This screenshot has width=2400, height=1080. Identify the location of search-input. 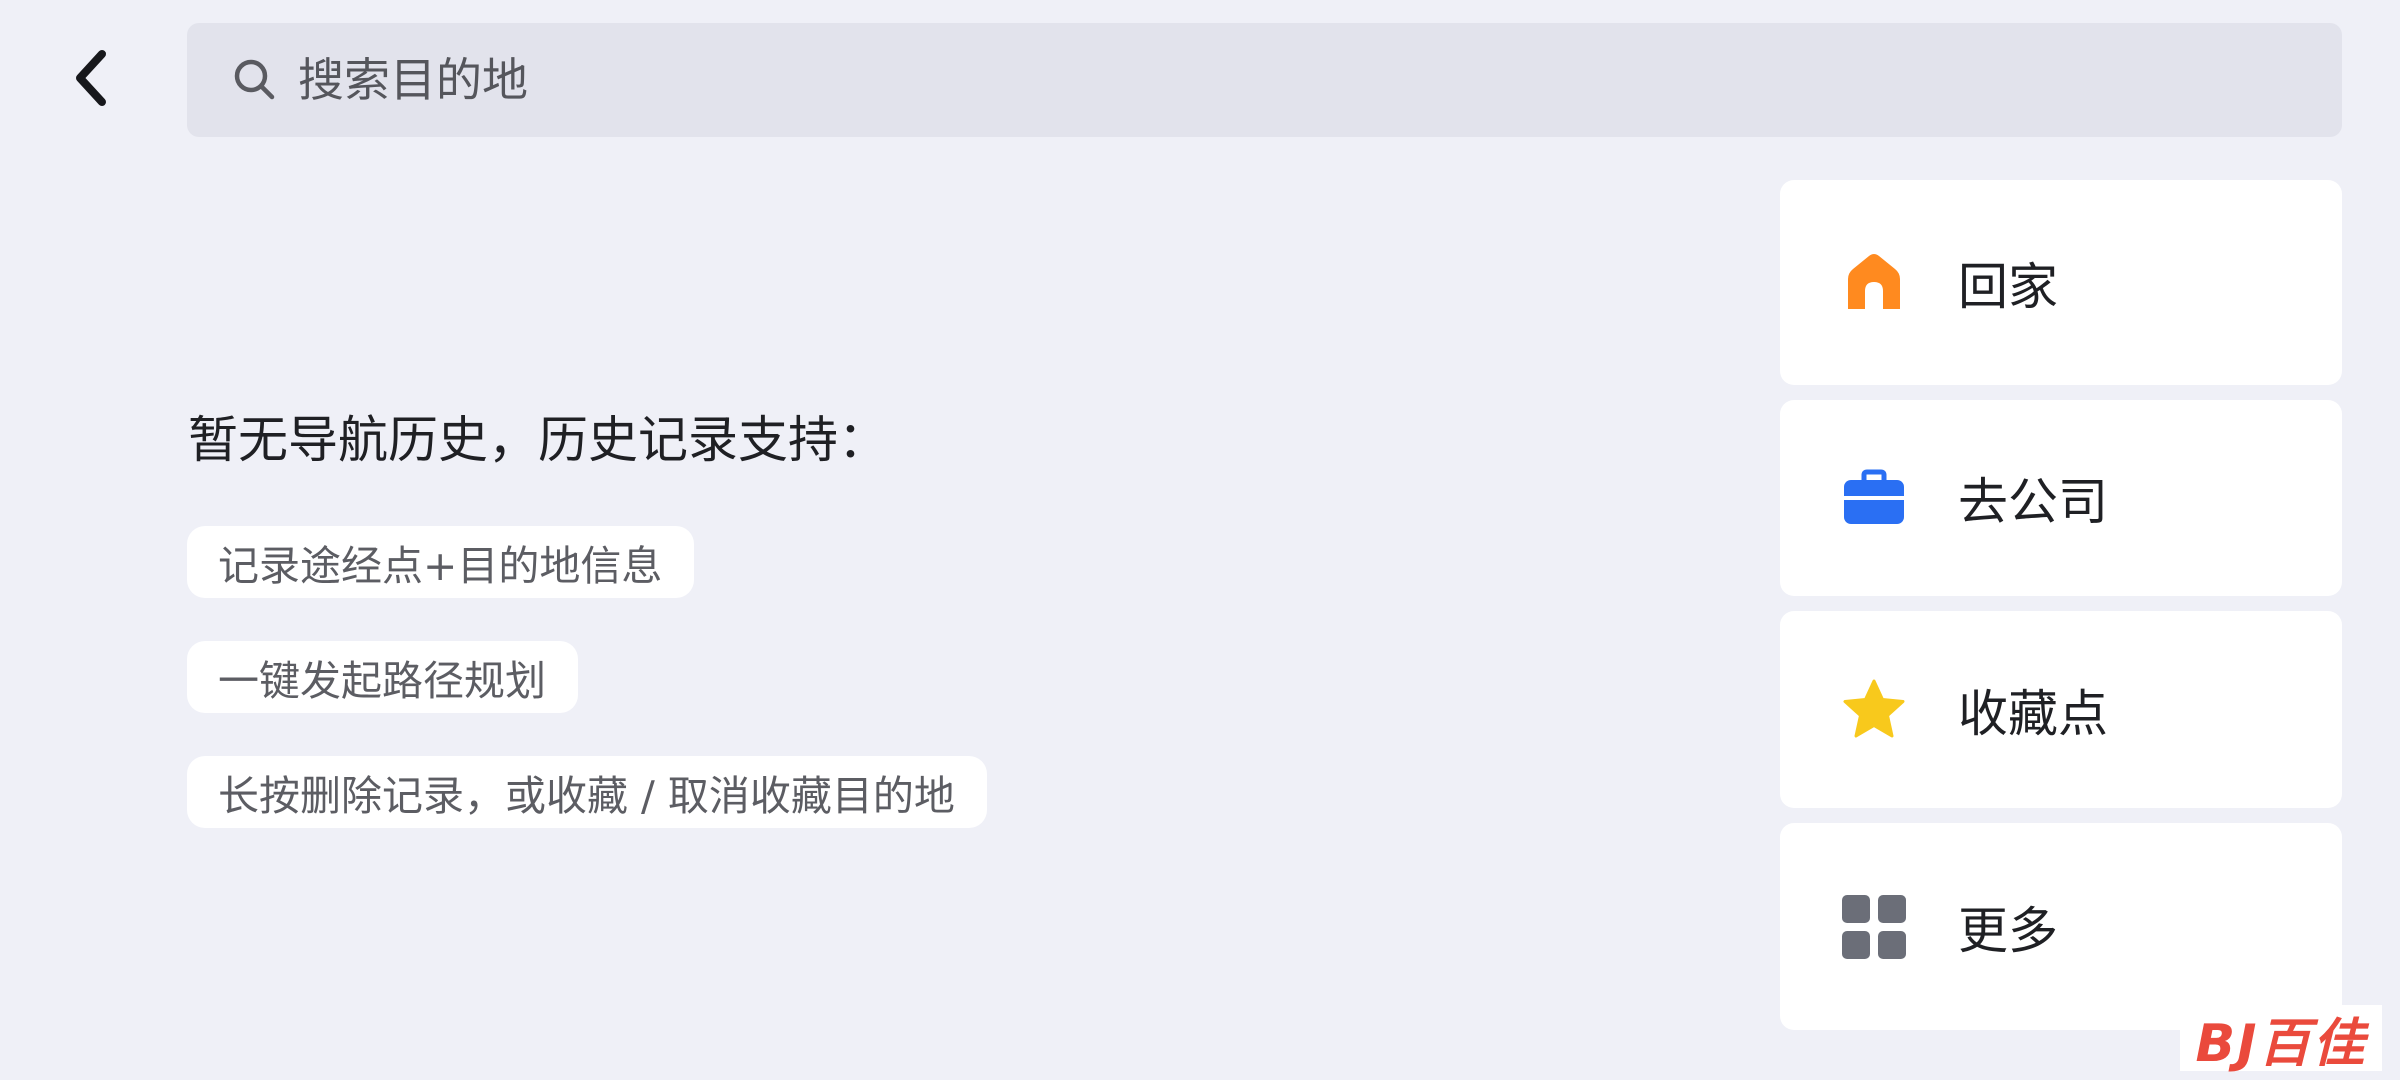
(1248, 80).